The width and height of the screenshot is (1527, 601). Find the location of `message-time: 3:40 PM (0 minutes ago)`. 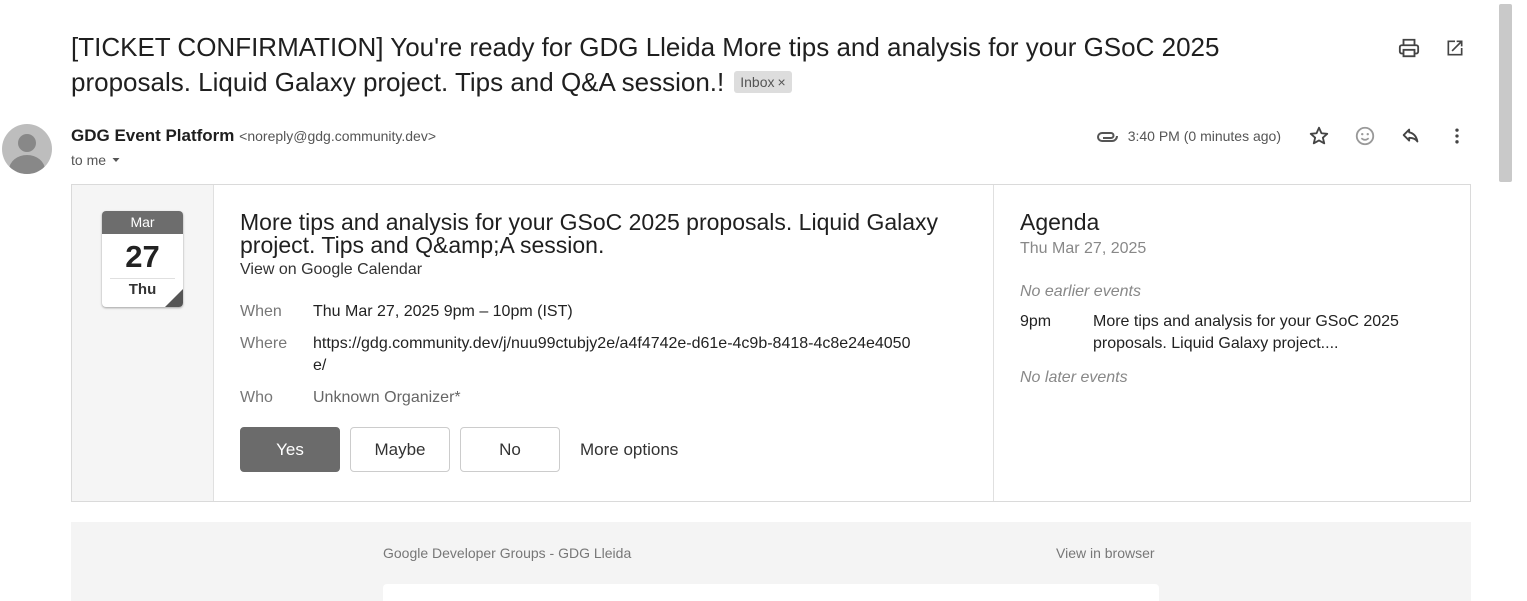

message-time: 3:40 PM (0 minutes ago) is located at coordinates (1204, 136).